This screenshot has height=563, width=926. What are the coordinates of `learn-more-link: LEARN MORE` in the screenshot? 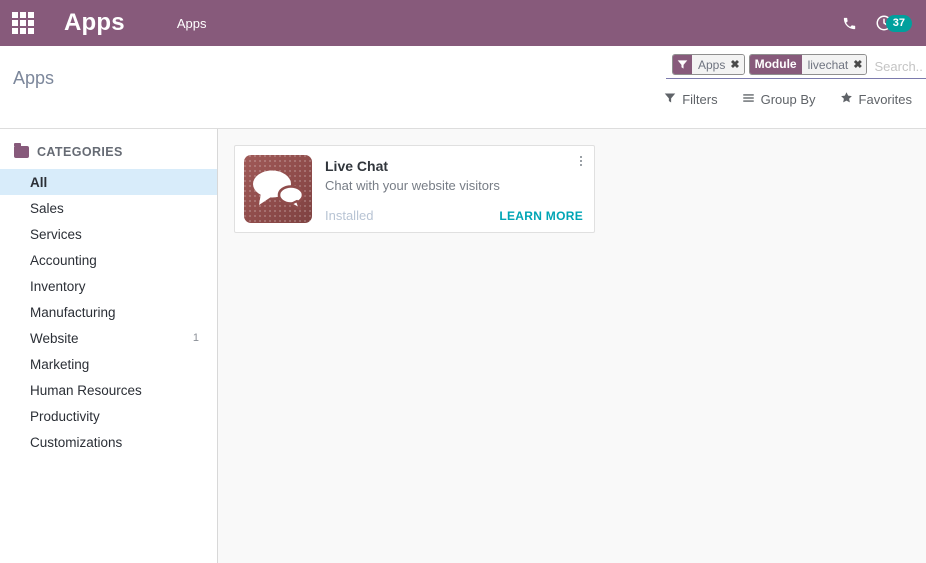 It's located at (541, 216).